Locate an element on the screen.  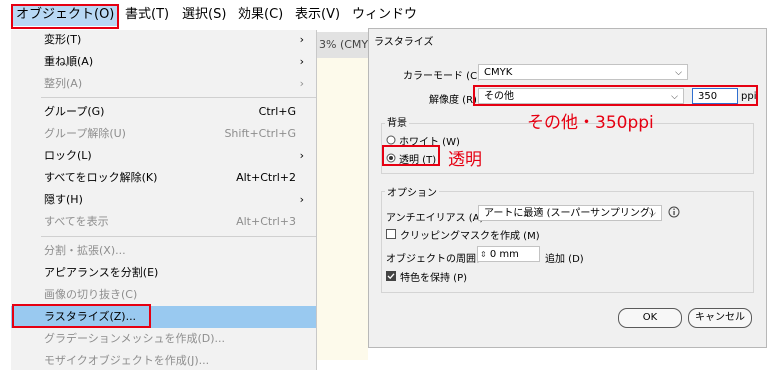
options-title: オプション is located at coordinates (412, 191).